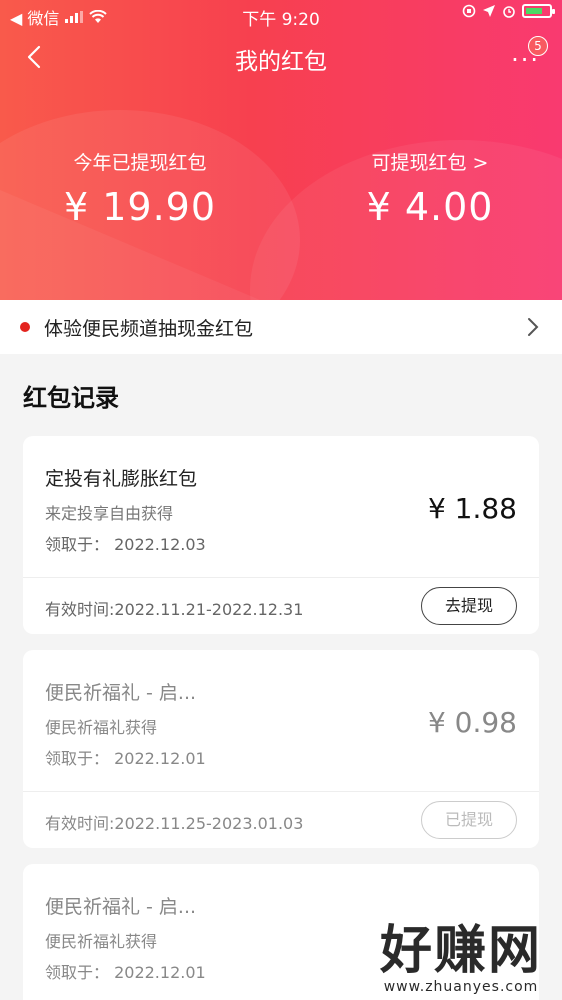 The image size is (562, 1000). I want to click on withdrawn-status-button: 已提现, so click(469, 820).